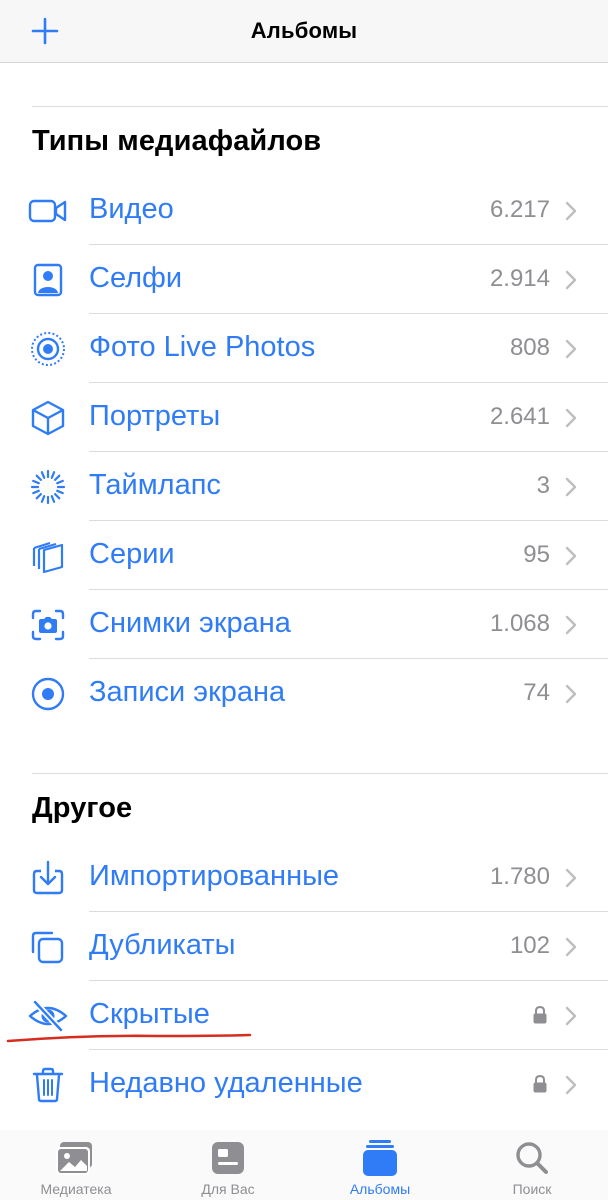 The image size is (608, 1200). I want to click on cube-icon, so click(48, 418).